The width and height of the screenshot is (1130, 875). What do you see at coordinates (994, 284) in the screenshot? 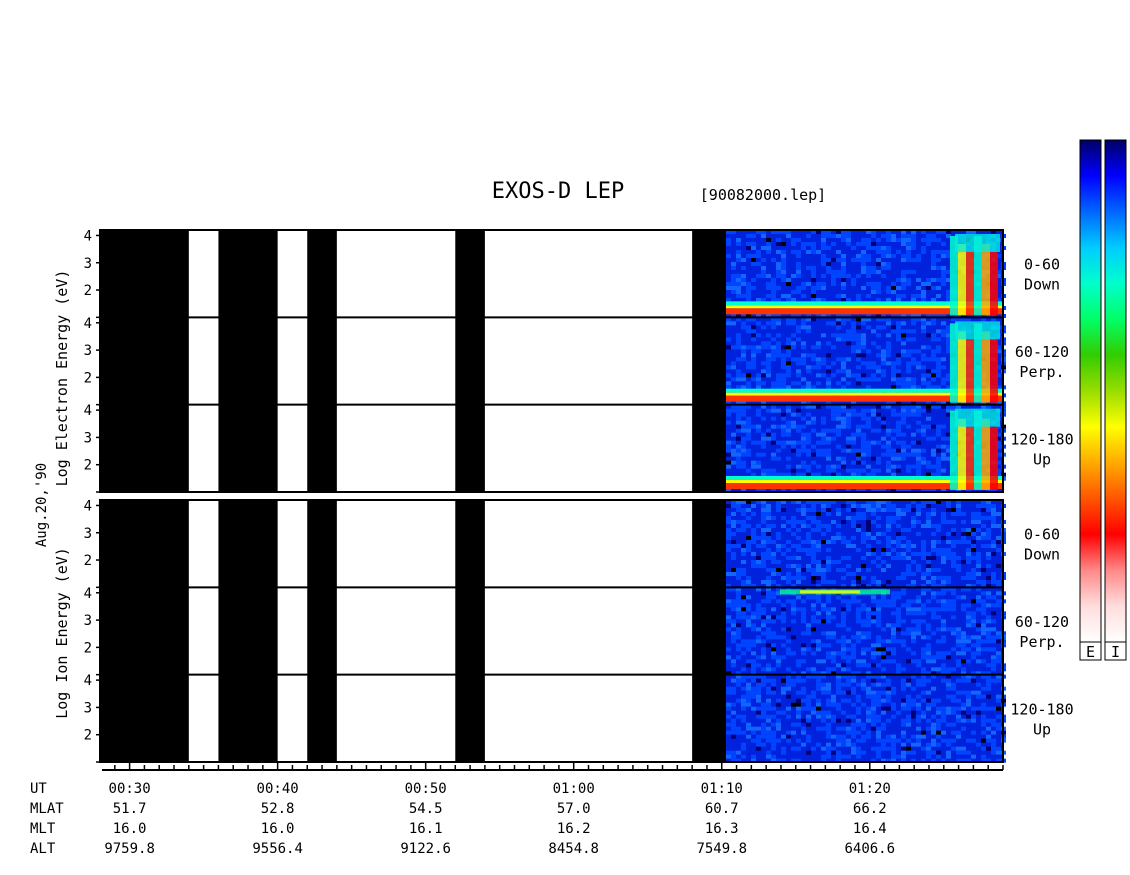
I see `spectrogram-burst` at bounding box center [994, 284].